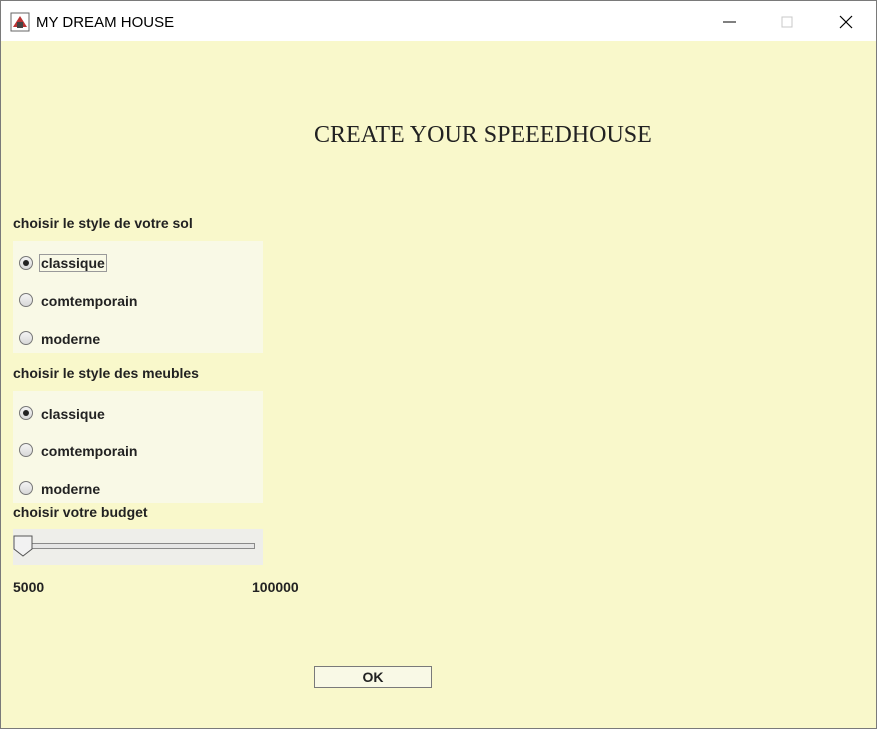 This screenshot has width=877, height=729. I want to click on ok-button: OK, so click(373, 677).